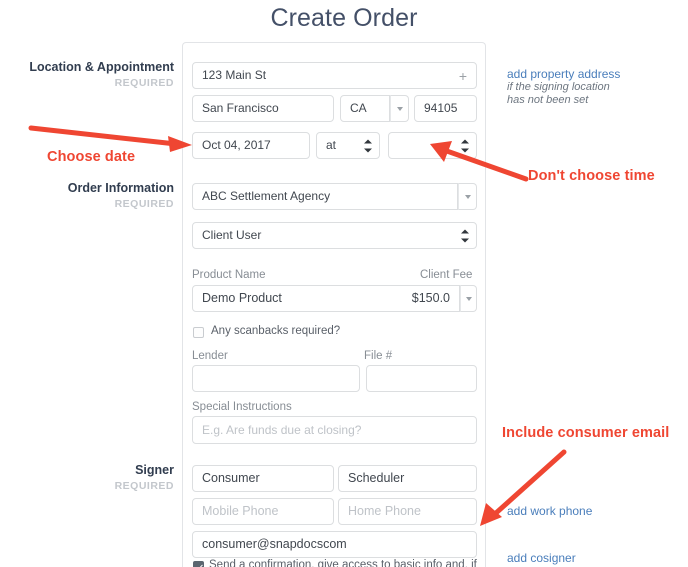 The height and width of the screenshot is (567, 688). I want to click on signer-first-name-input: Consumer, so click(263, 478).